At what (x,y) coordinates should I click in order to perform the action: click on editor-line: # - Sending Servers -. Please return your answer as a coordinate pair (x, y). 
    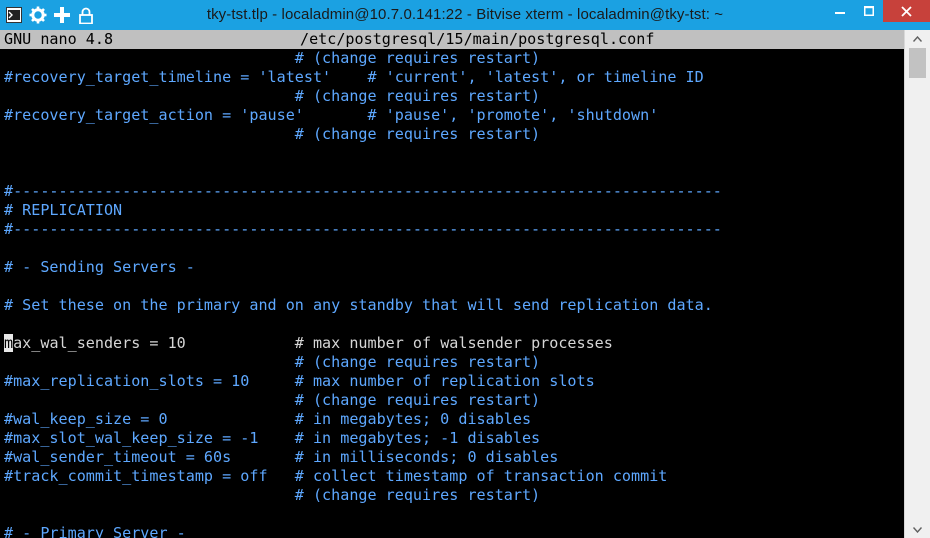
    Looking at the image, I should click on (99, 267).